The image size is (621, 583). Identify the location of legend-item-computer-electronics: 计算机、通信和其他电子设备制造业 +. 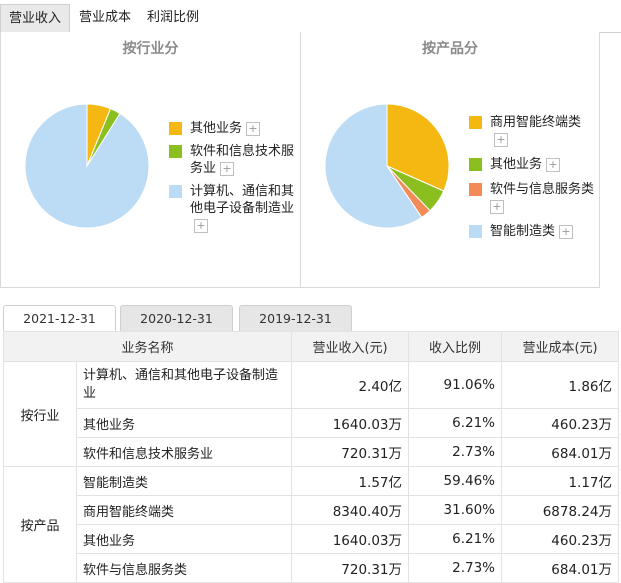
(233, 208).